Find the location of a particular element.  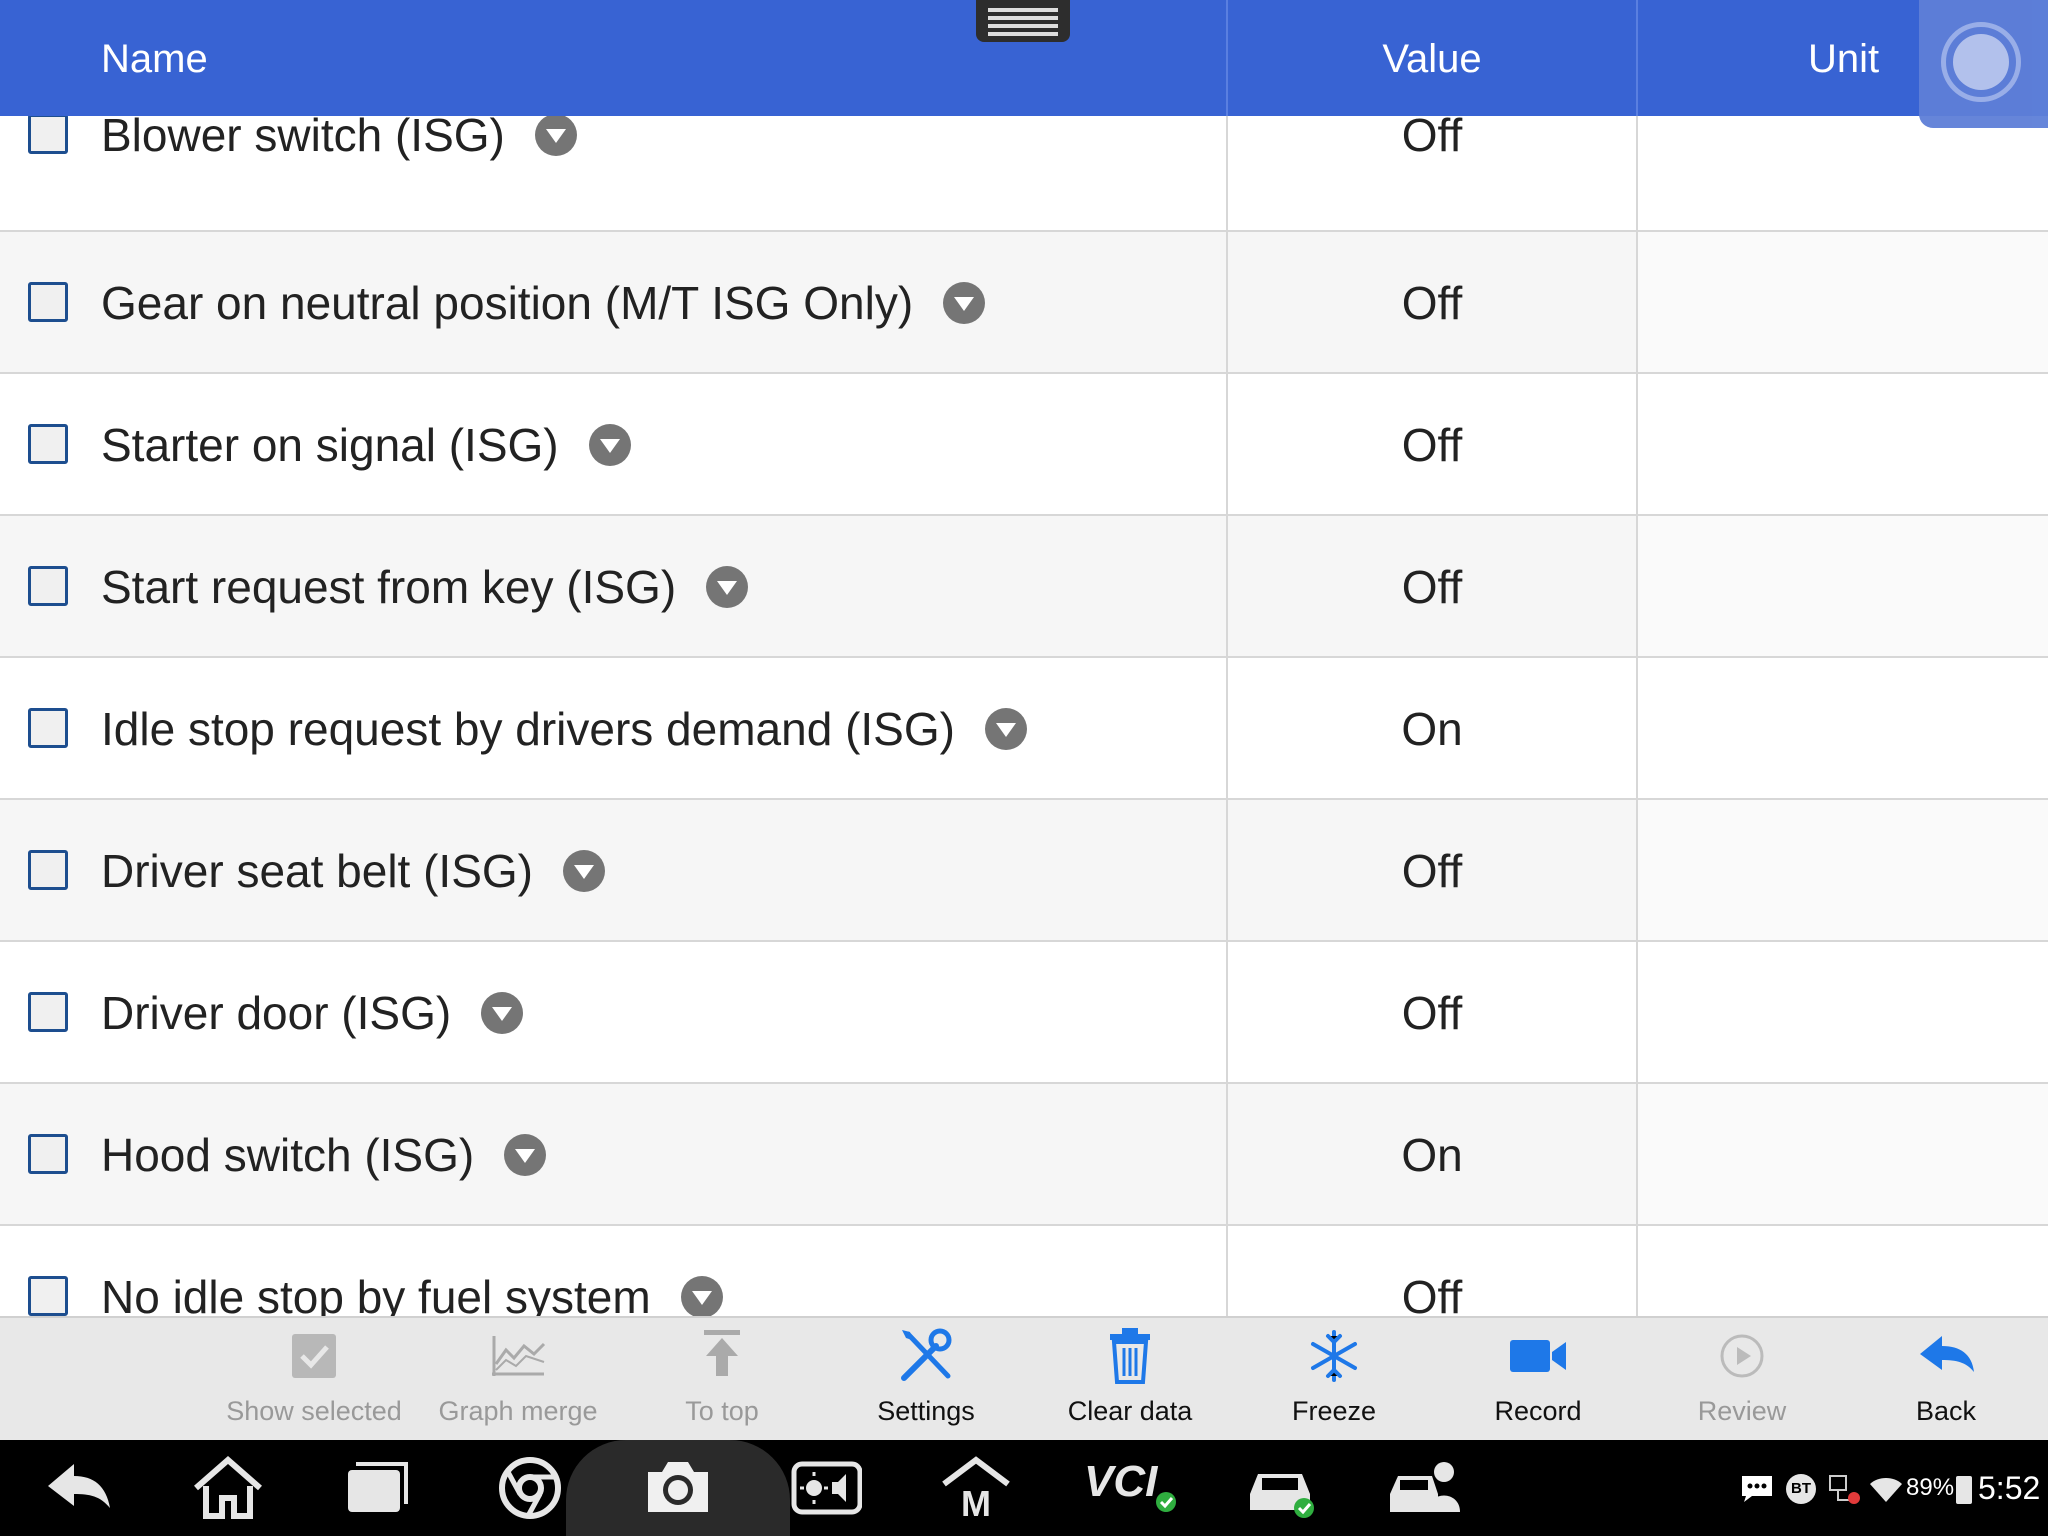

svg-text: VCI is located at coordinates (1121, 1481).